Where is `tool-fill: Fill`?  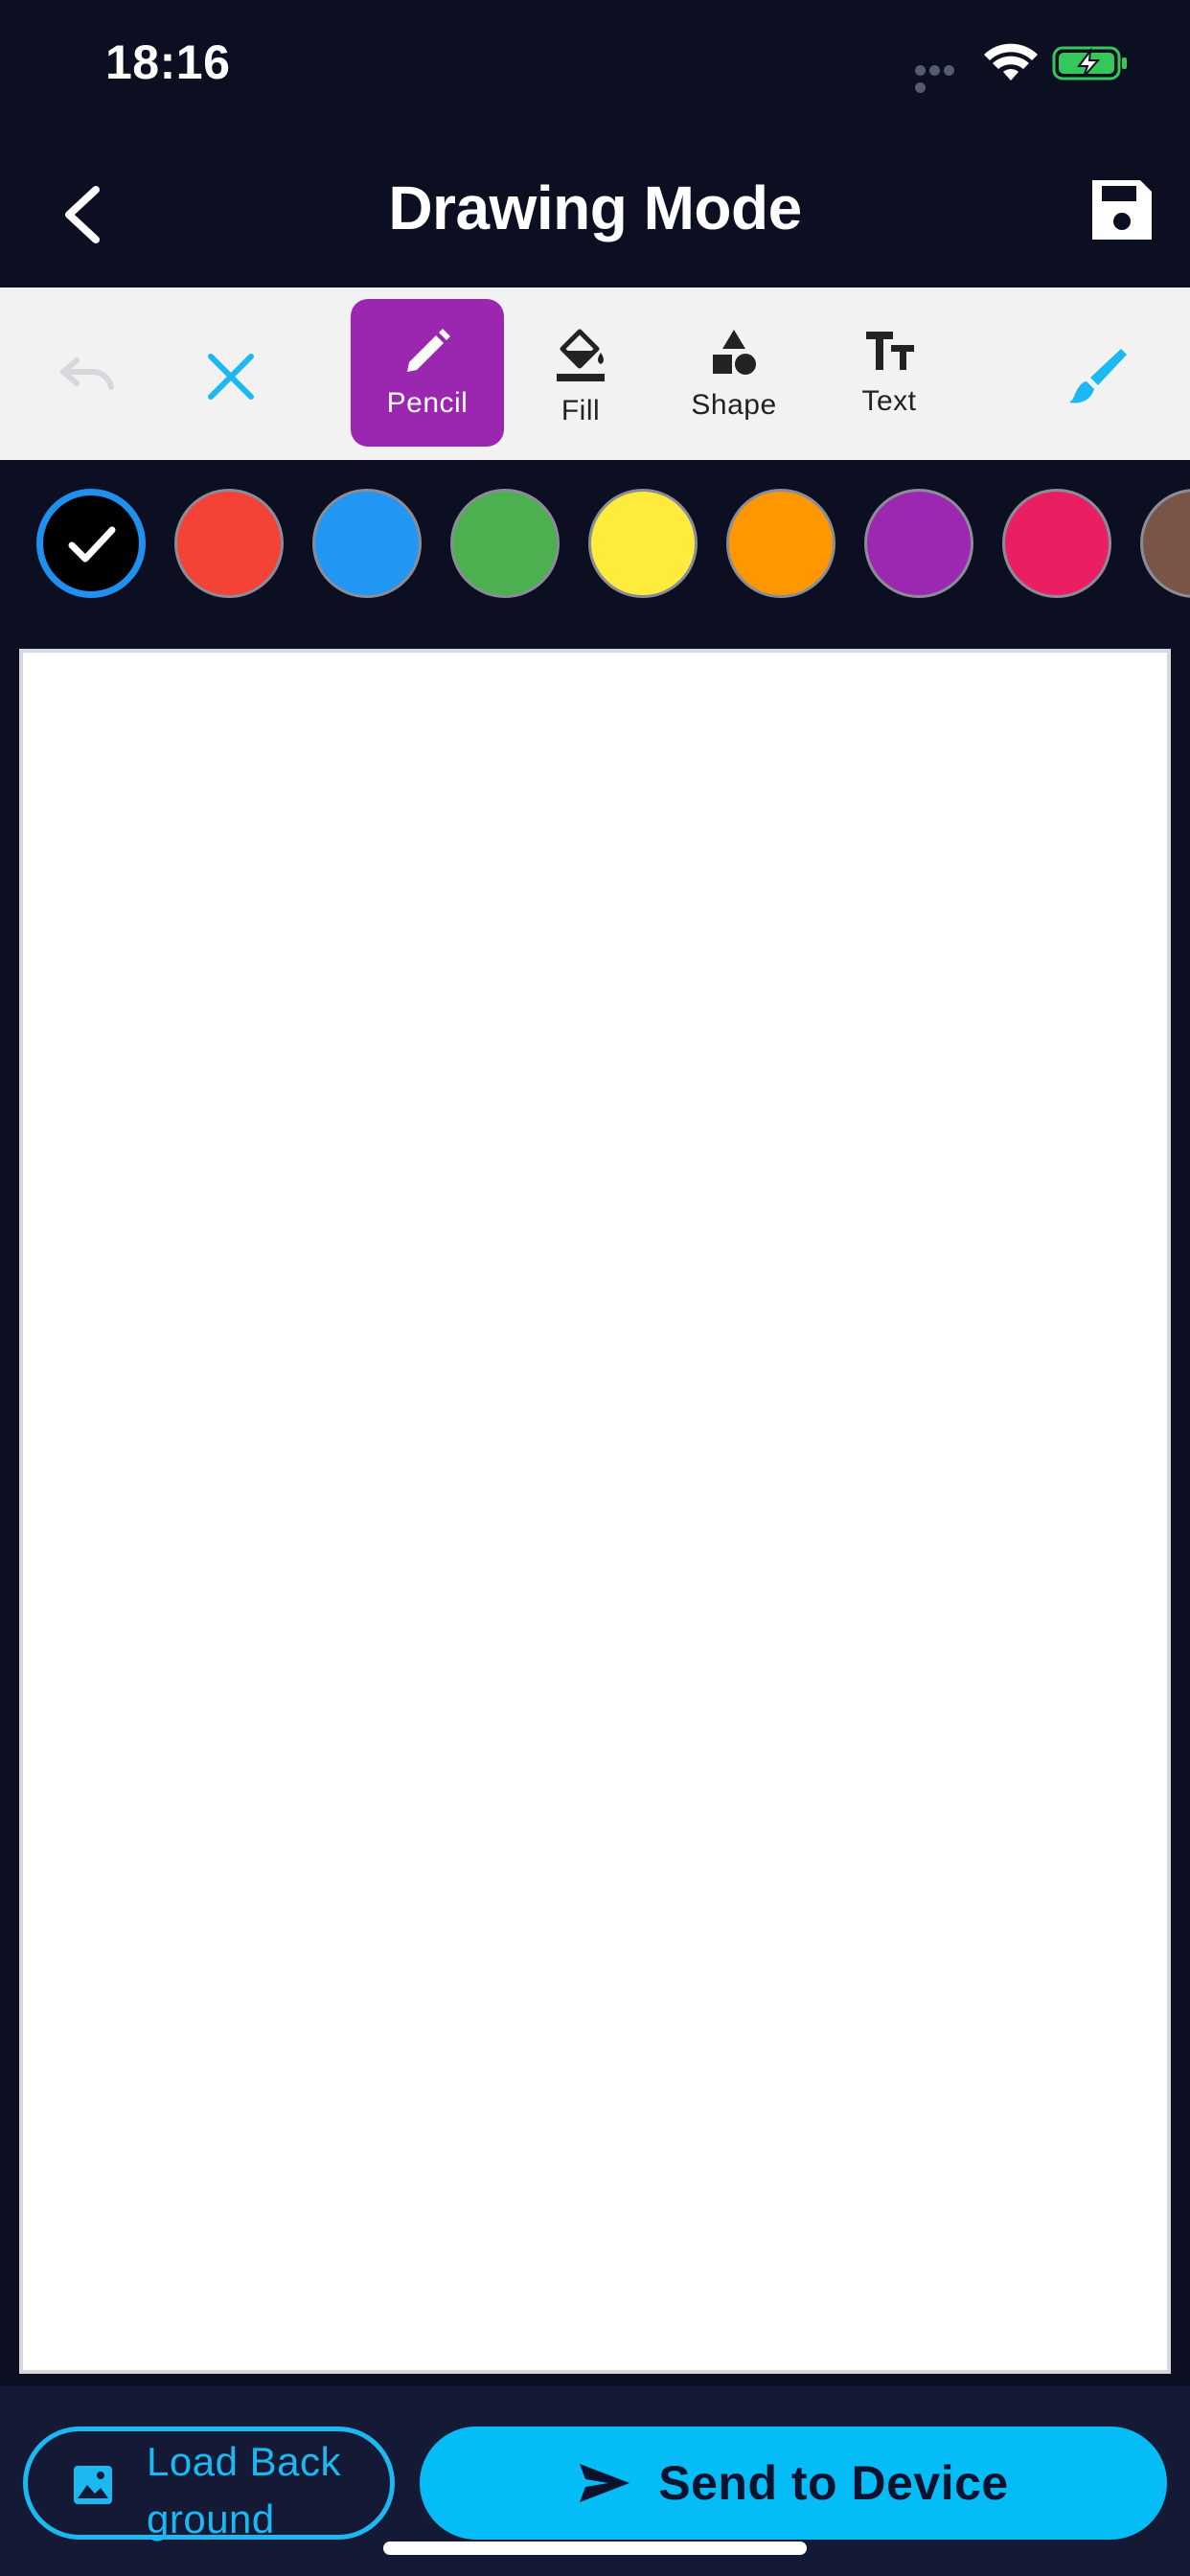
tool-fill: Fill is located at coordinates (580, 373).